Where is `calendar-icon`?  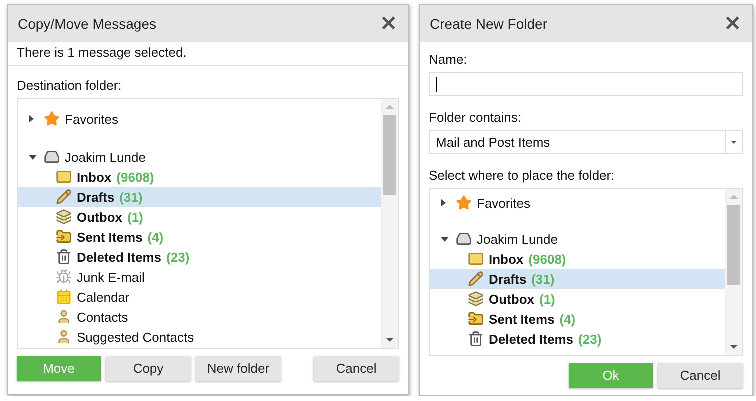
calendar-icon is located at coordinates (64, 297).